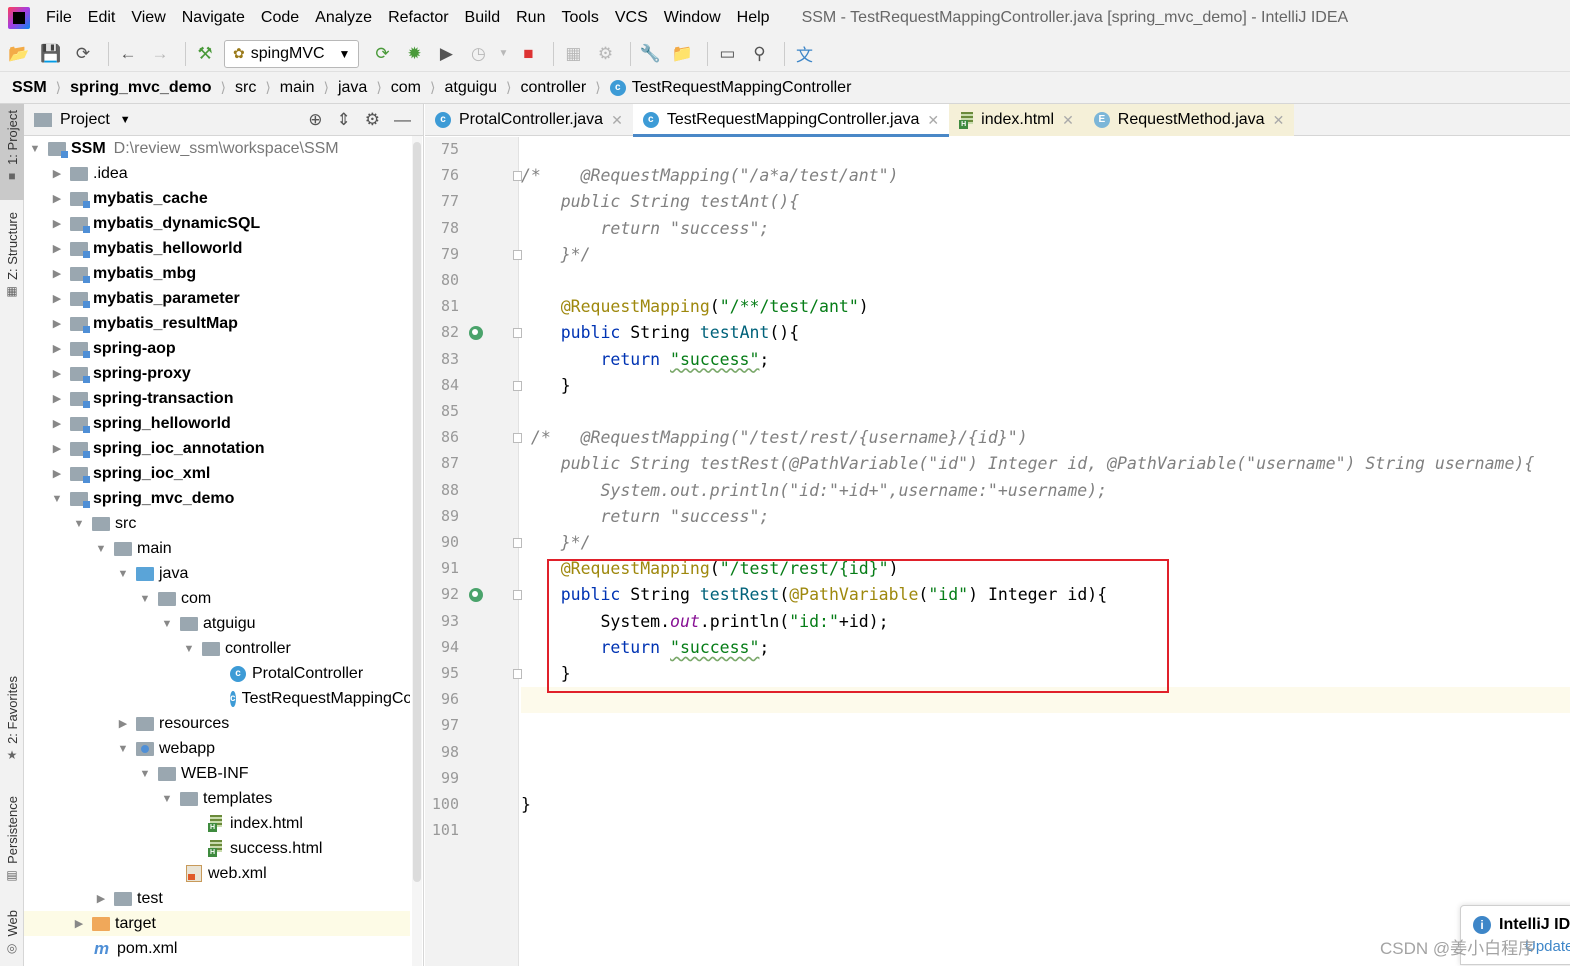 This screenshot has height=966, width=1570. What do you see at coordinates (406, 88) in the screenshot?
I see `breadcrumb-com: com` at bounding box center [406, 88].